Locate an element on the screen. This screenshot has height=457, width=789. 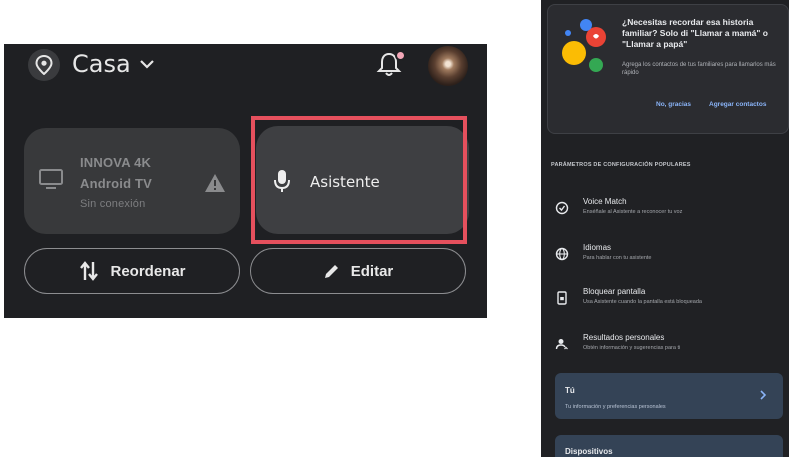
device-tile-tv: INNOVA 4K Android TV Sin conexión is located at coordinates (132, 181).